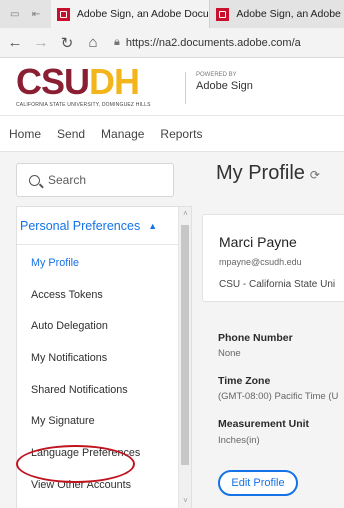 This screenshot has width=344, height=508. I want to click on measurement-unit-value: Inches(in), so click(239, 440).